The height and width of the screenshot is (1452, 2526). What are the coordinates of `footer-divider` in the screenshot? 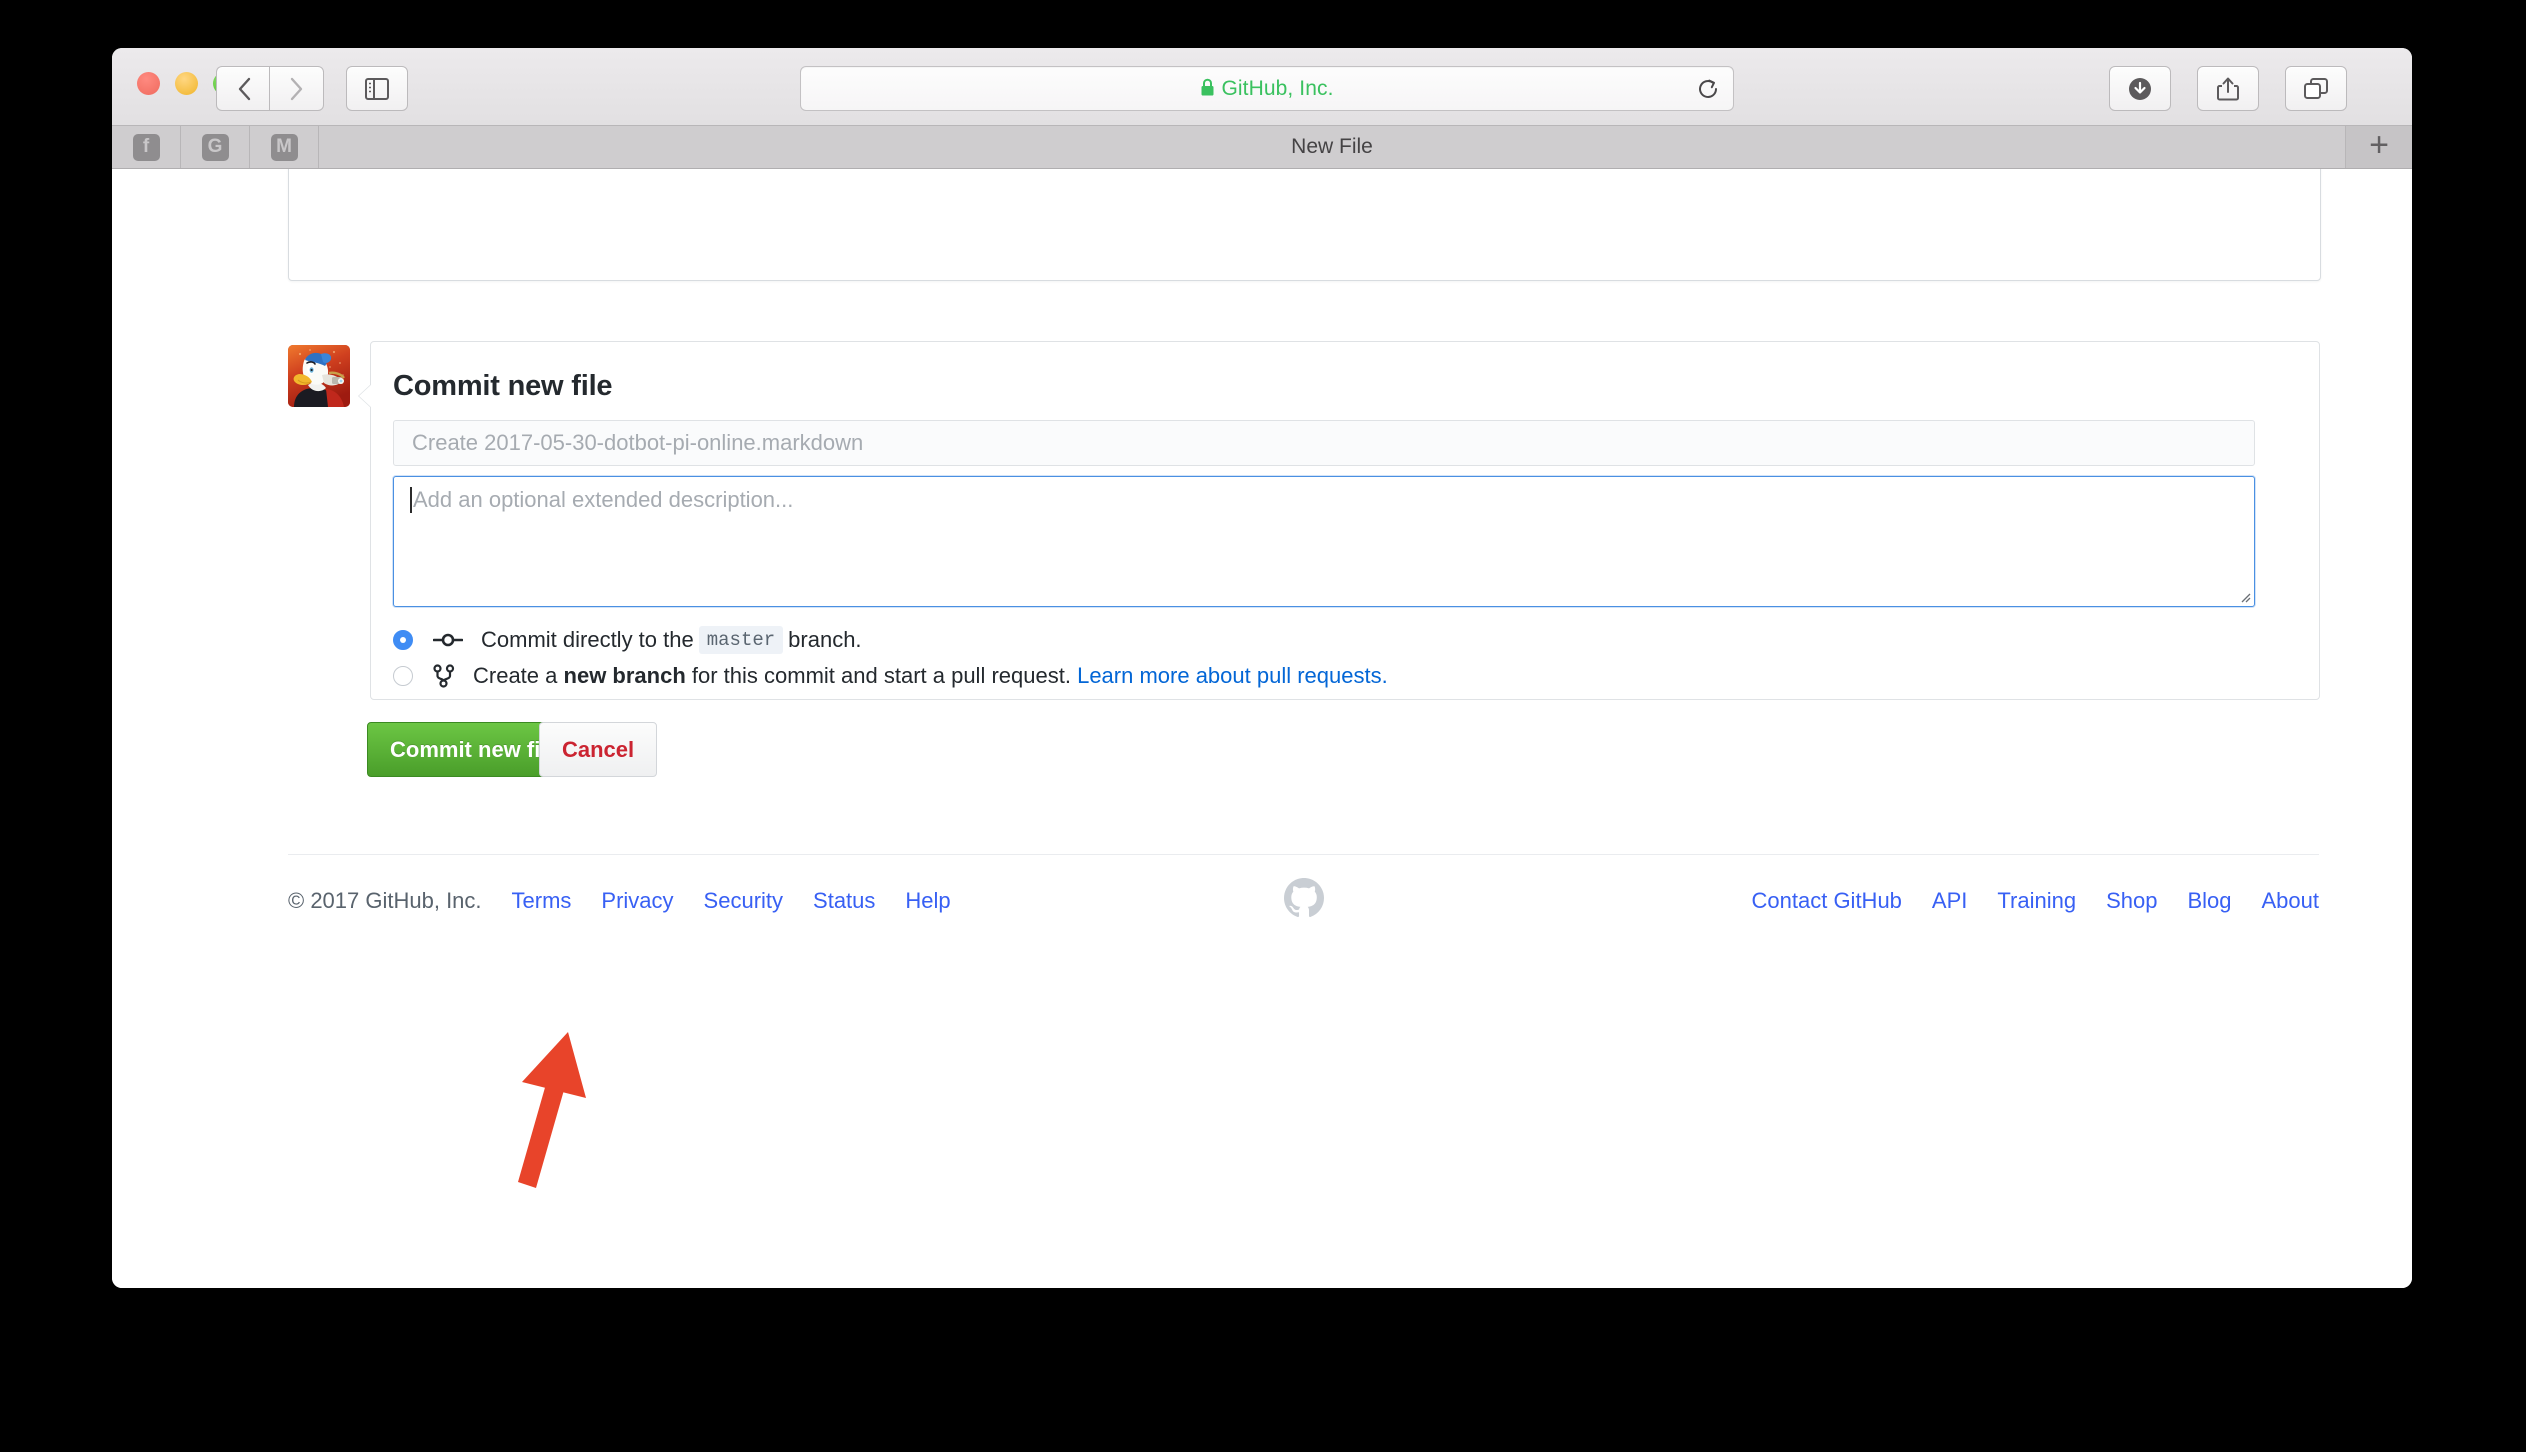 It's located at (1303, 854).